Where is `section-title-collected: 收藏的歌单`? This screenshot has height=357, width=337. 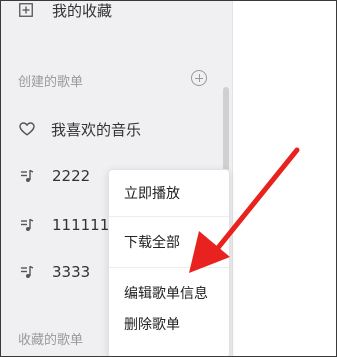
section-title-collected: 收藏的歌单 is located at coordinates (51, 340).